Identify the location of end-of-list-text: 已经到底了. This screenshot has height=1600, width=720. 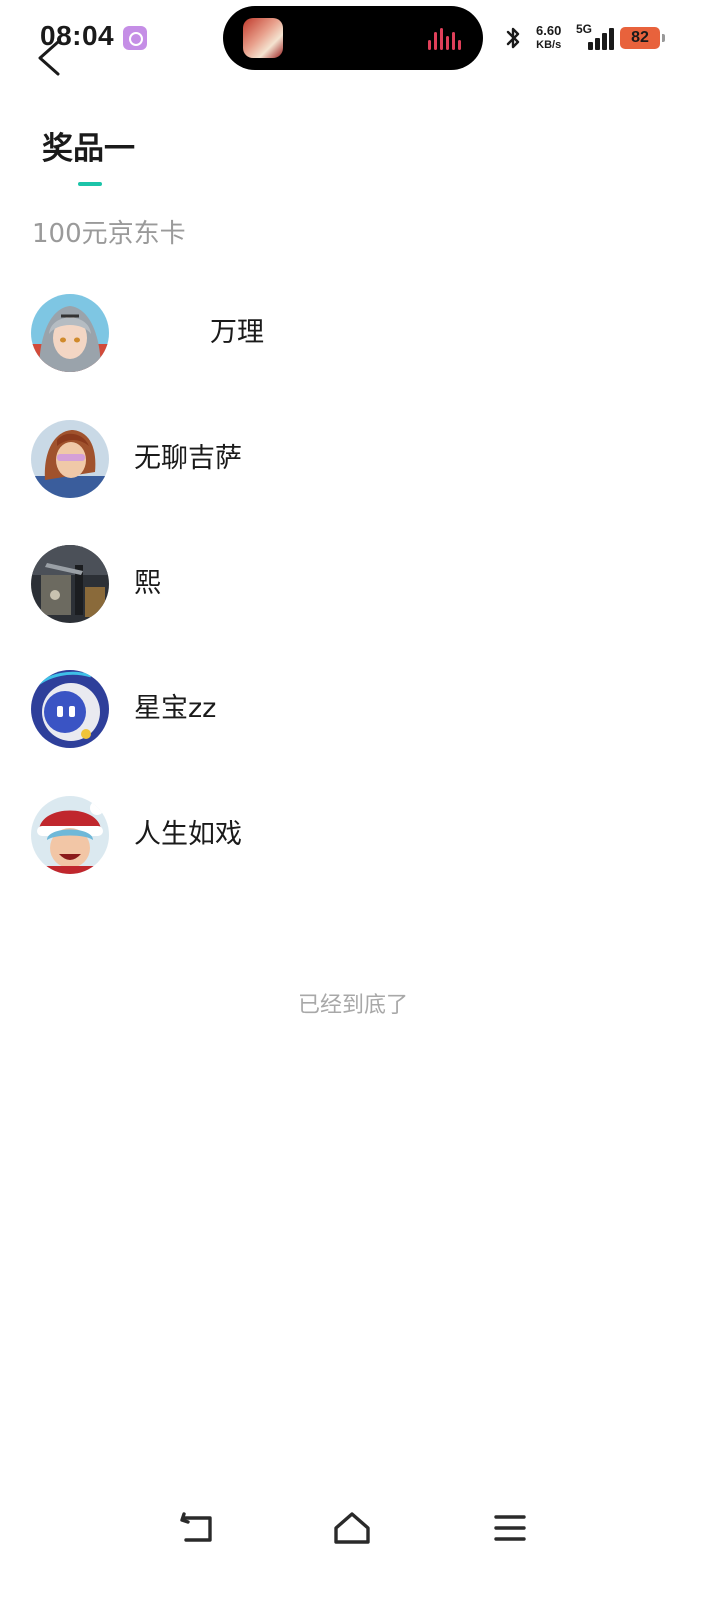
(352, 1005).